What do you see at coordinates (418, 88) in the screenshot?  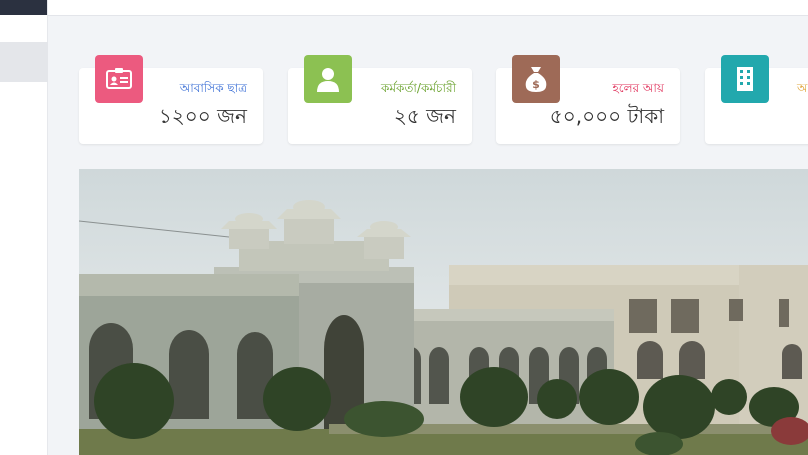 I see `card-label: কর্মকর্তা/কর্মচারী` at bounding box center [418, 88].